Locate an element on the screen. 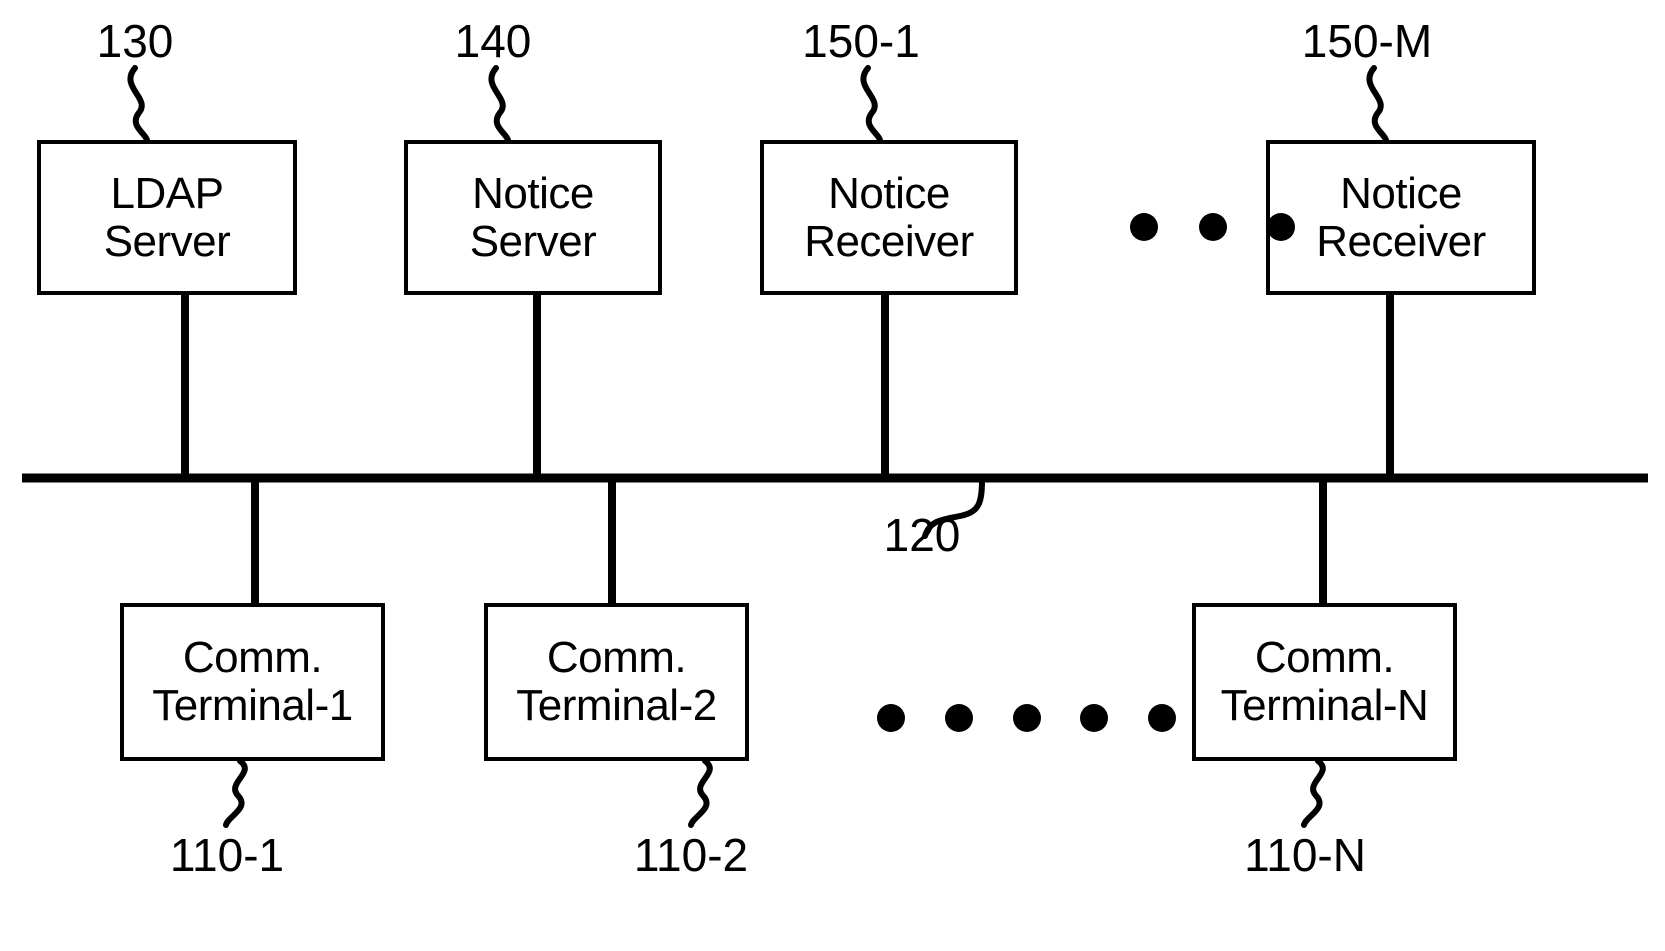  node-label-line2: Terminal-2 is located at coordinates (616, 705).